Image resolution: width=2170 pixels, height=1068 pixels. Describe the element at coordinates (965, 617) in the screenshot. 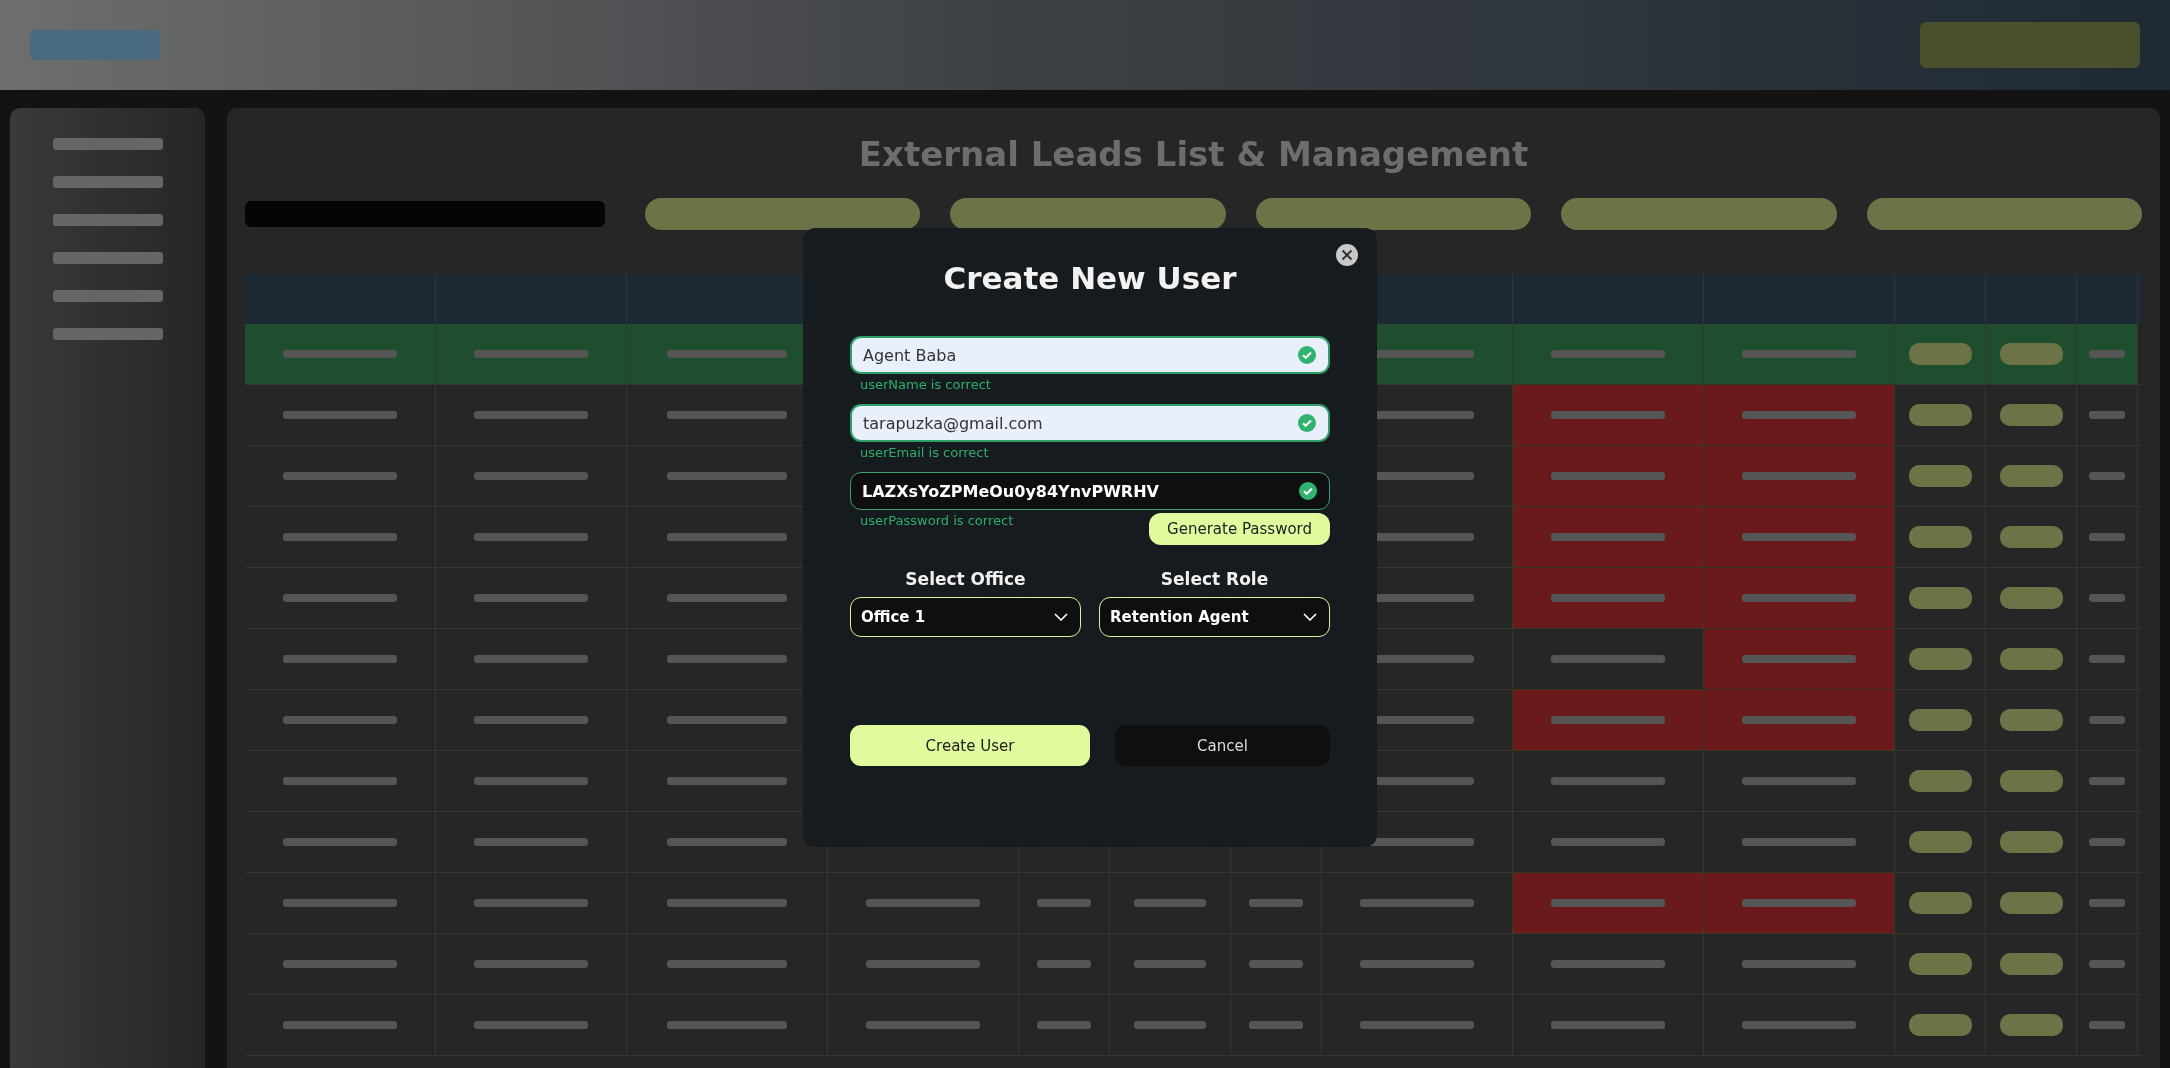

I see `dropdown: Office 1` at that location.